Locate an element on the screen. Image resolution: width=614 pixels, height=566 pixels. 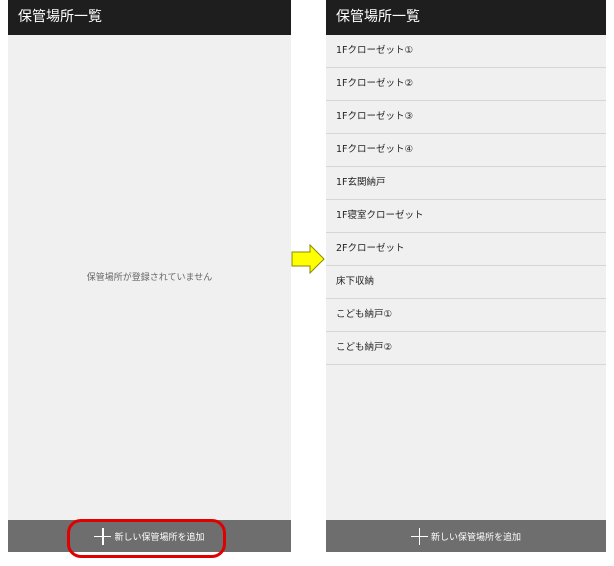
list-item: 1Fクローゼット③ is located at coordinates (466, 117).